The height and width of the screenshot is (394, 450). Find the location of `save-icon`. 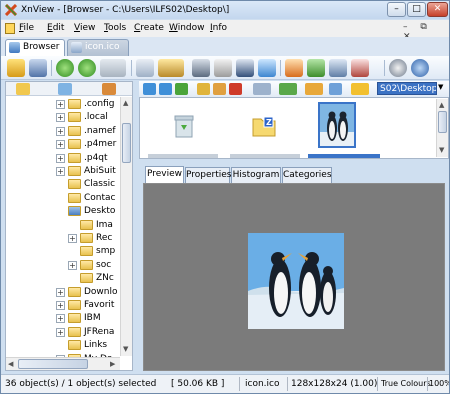

save-icon is located at coordinates (171, 68).